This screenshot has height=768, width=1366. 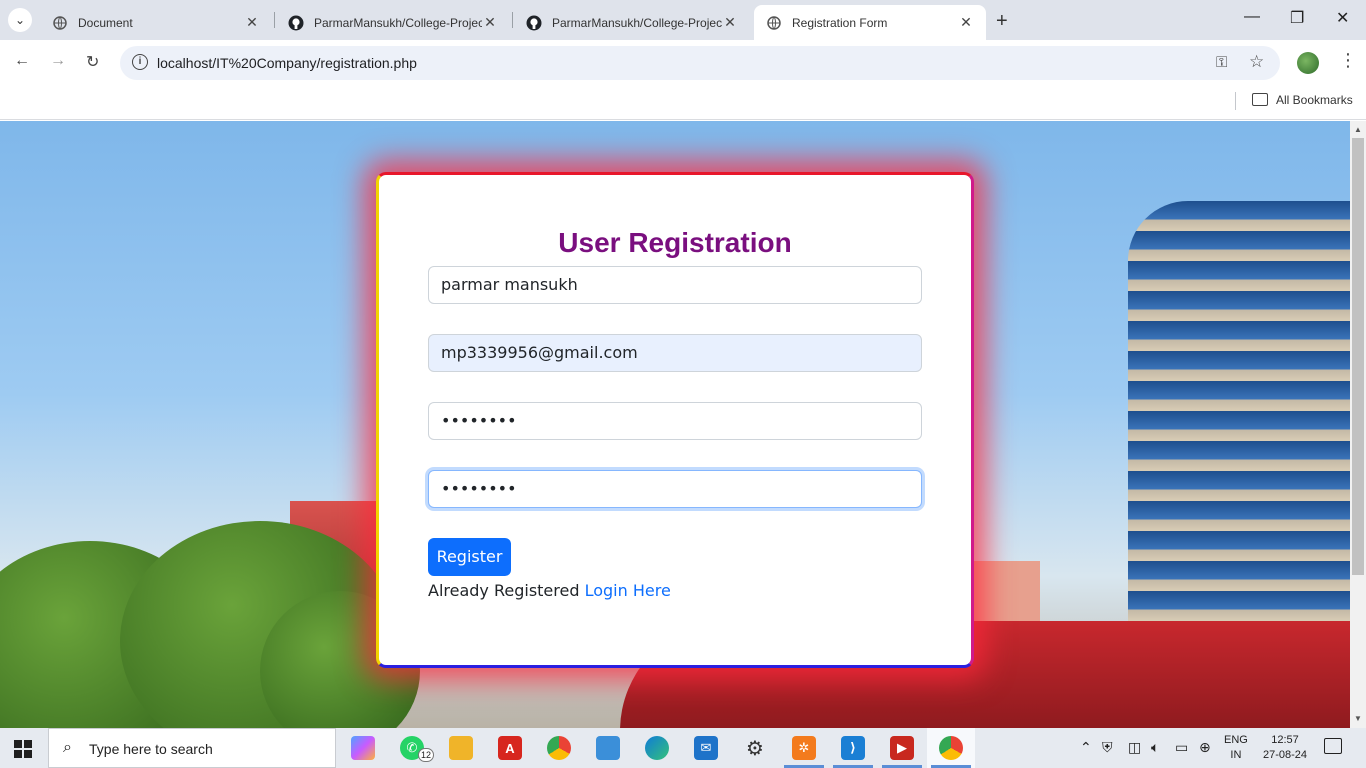 What do you see at coordinates (92, 62) in the screenshot?
I see `reload-icon: ↻` at bounding box center [92, 62].